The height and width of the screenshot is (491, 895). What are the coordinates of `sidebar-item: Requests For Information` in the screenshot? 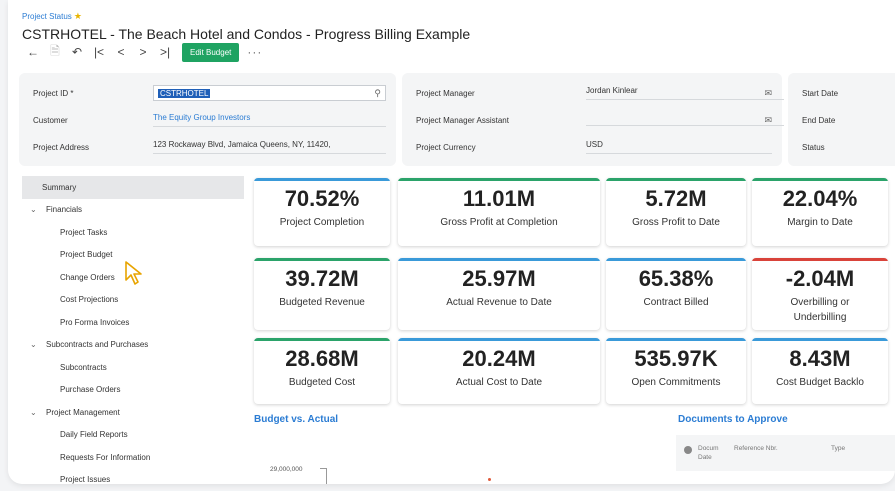 It's located at (133, 457).